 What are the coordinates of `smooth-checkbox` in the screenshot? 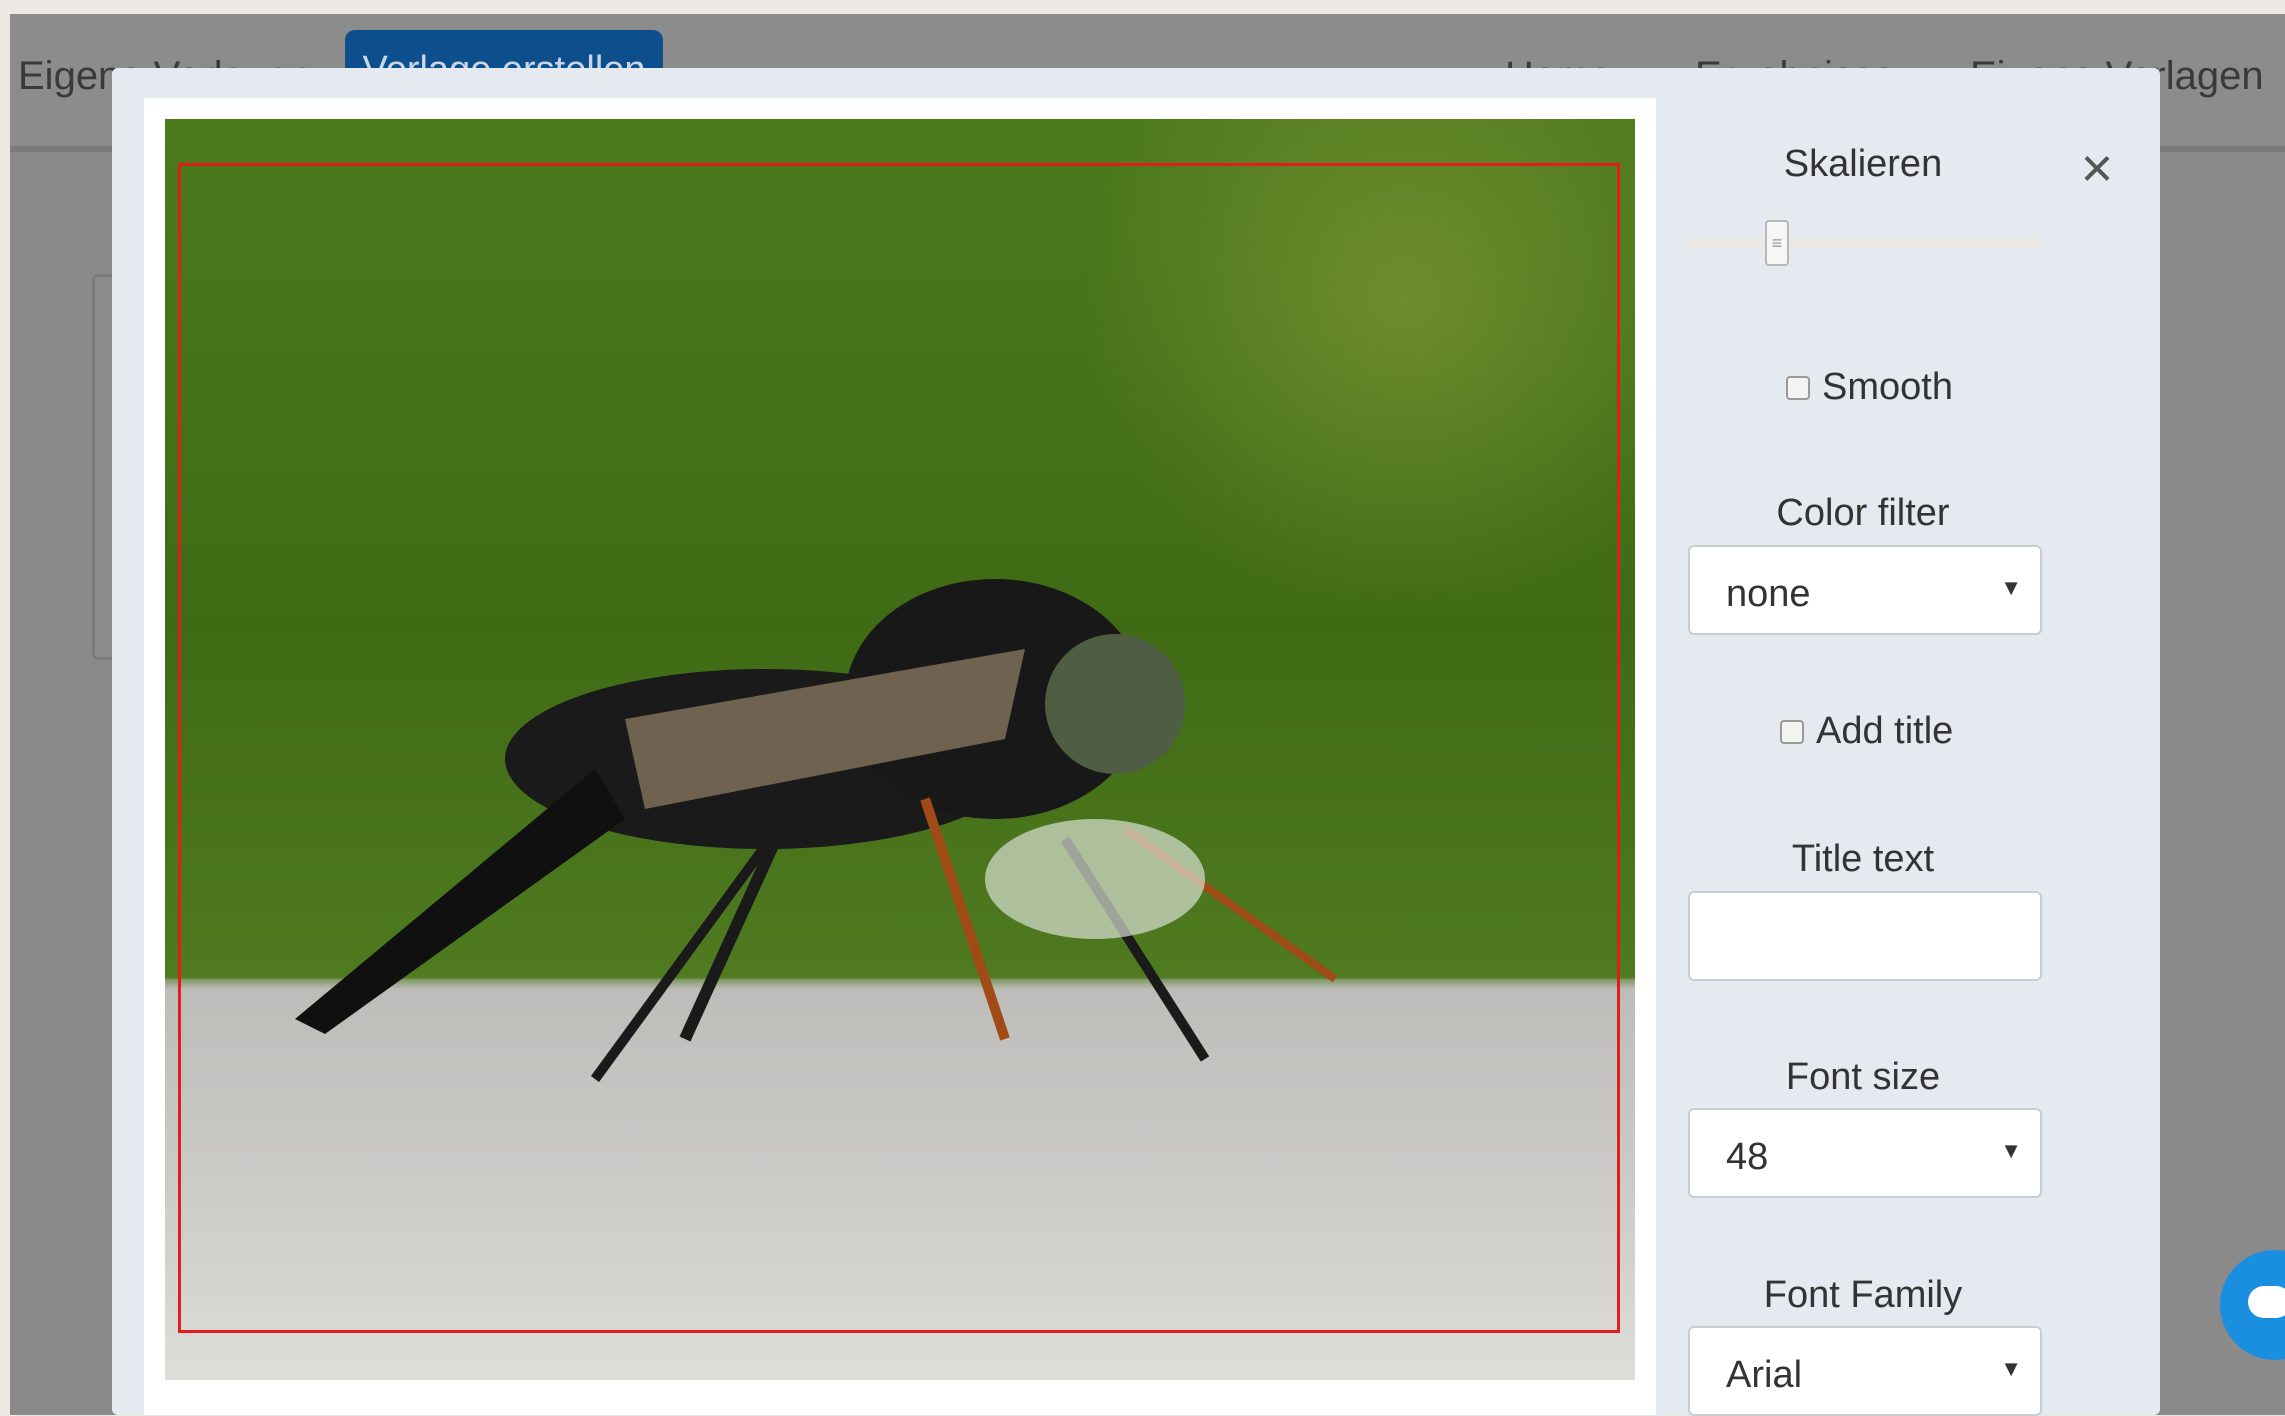 It's located at (1798, 387).